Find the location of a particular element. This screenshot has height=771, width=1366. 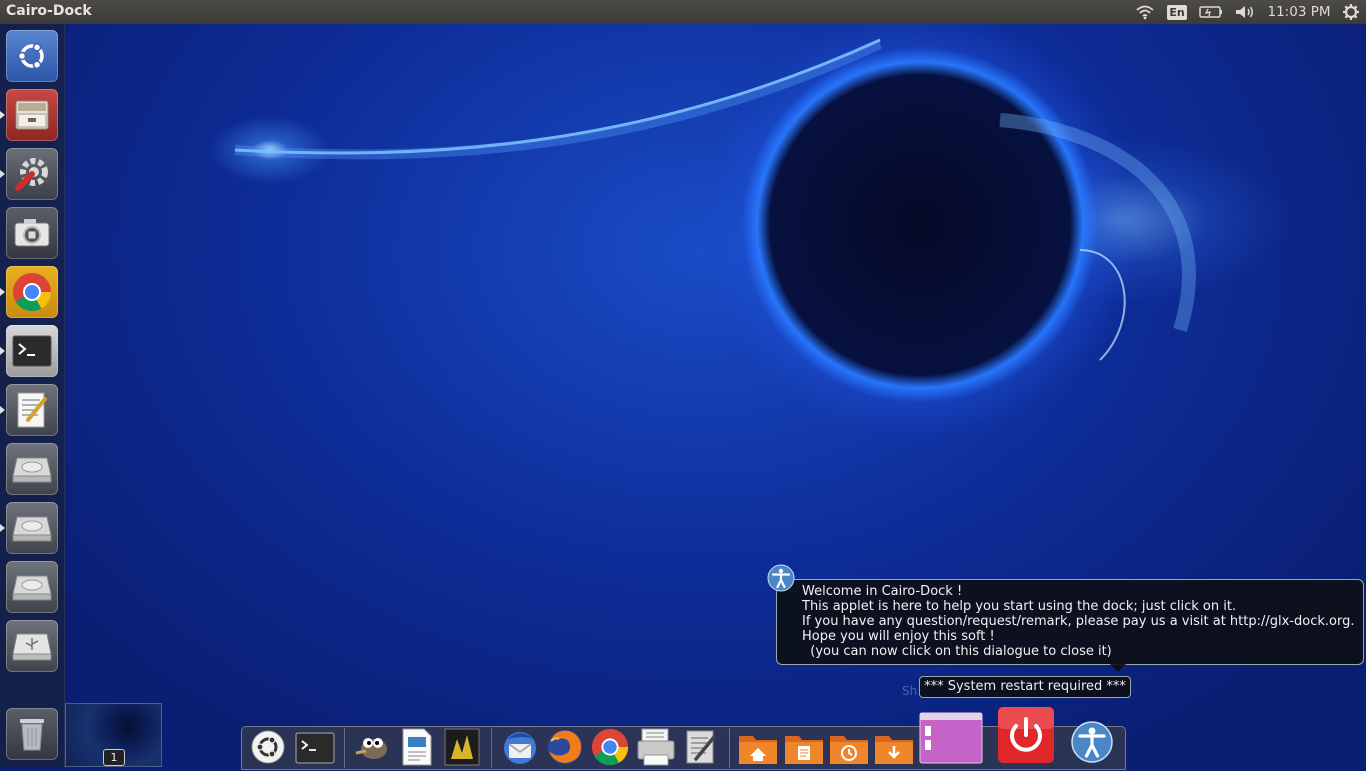

clock: 11:03 PM is located at coordinates (1299, 12).